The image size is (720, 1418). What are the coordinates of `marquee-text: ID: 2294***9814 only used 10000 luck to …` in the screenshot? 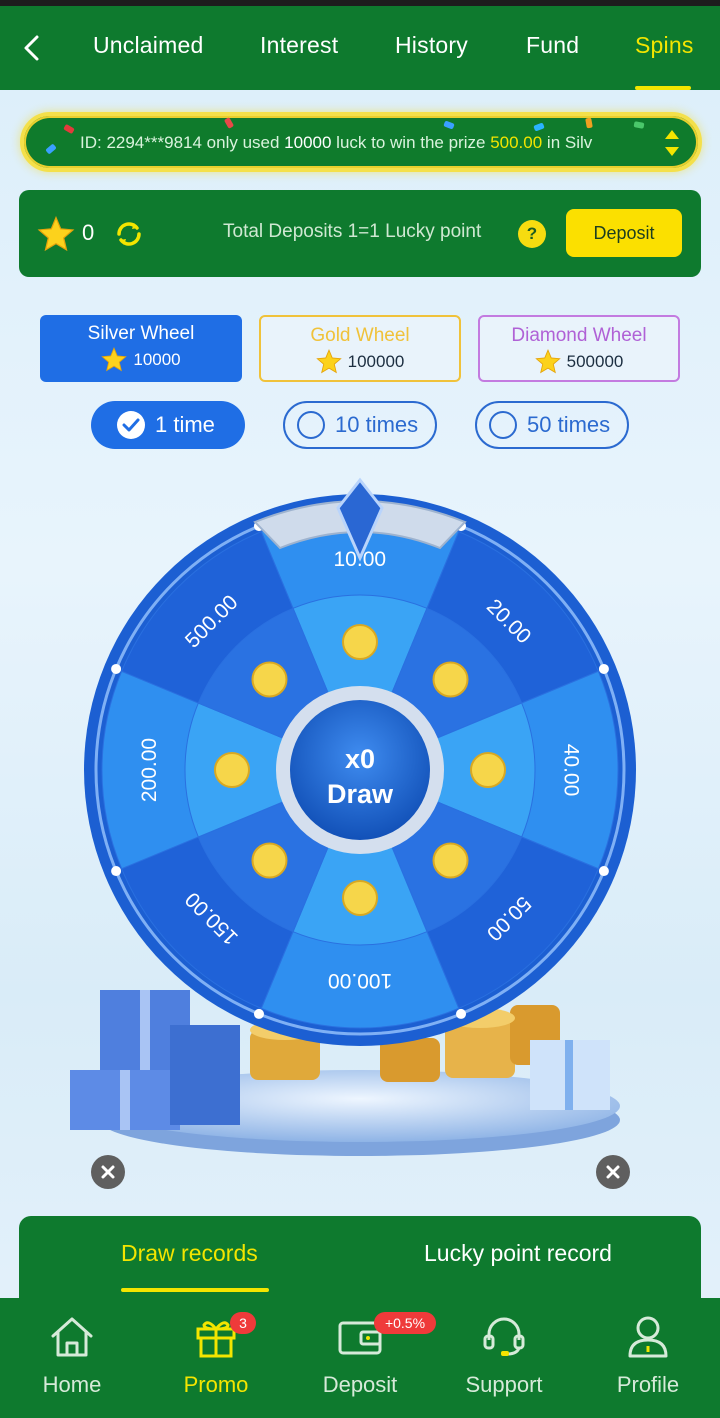 It's located at (336, 143).